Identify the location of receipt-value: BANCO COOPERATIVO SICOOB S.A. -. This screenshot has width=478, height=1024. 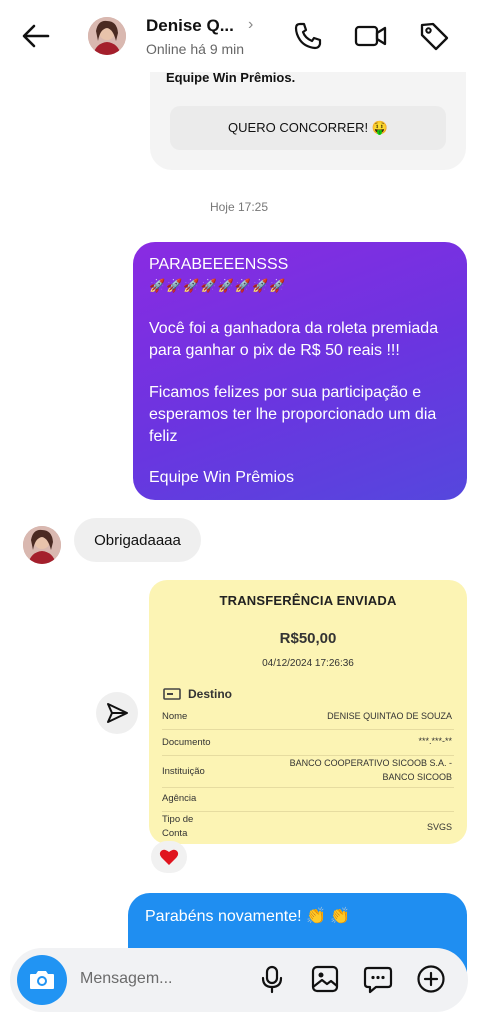
(370, 763).